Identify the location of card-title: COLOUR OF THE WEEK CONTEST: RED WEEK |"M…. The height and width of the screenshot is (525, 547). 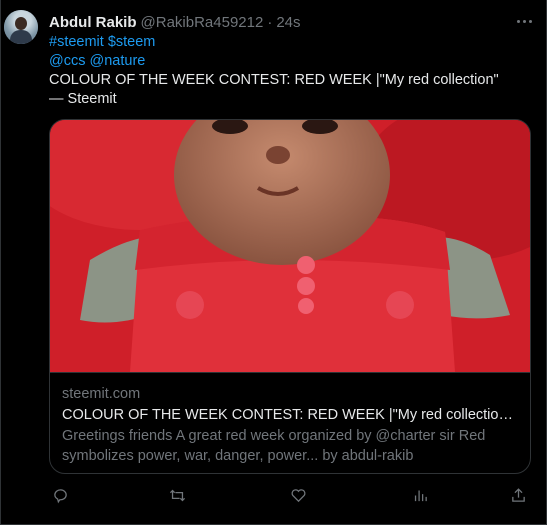
(290, 415).